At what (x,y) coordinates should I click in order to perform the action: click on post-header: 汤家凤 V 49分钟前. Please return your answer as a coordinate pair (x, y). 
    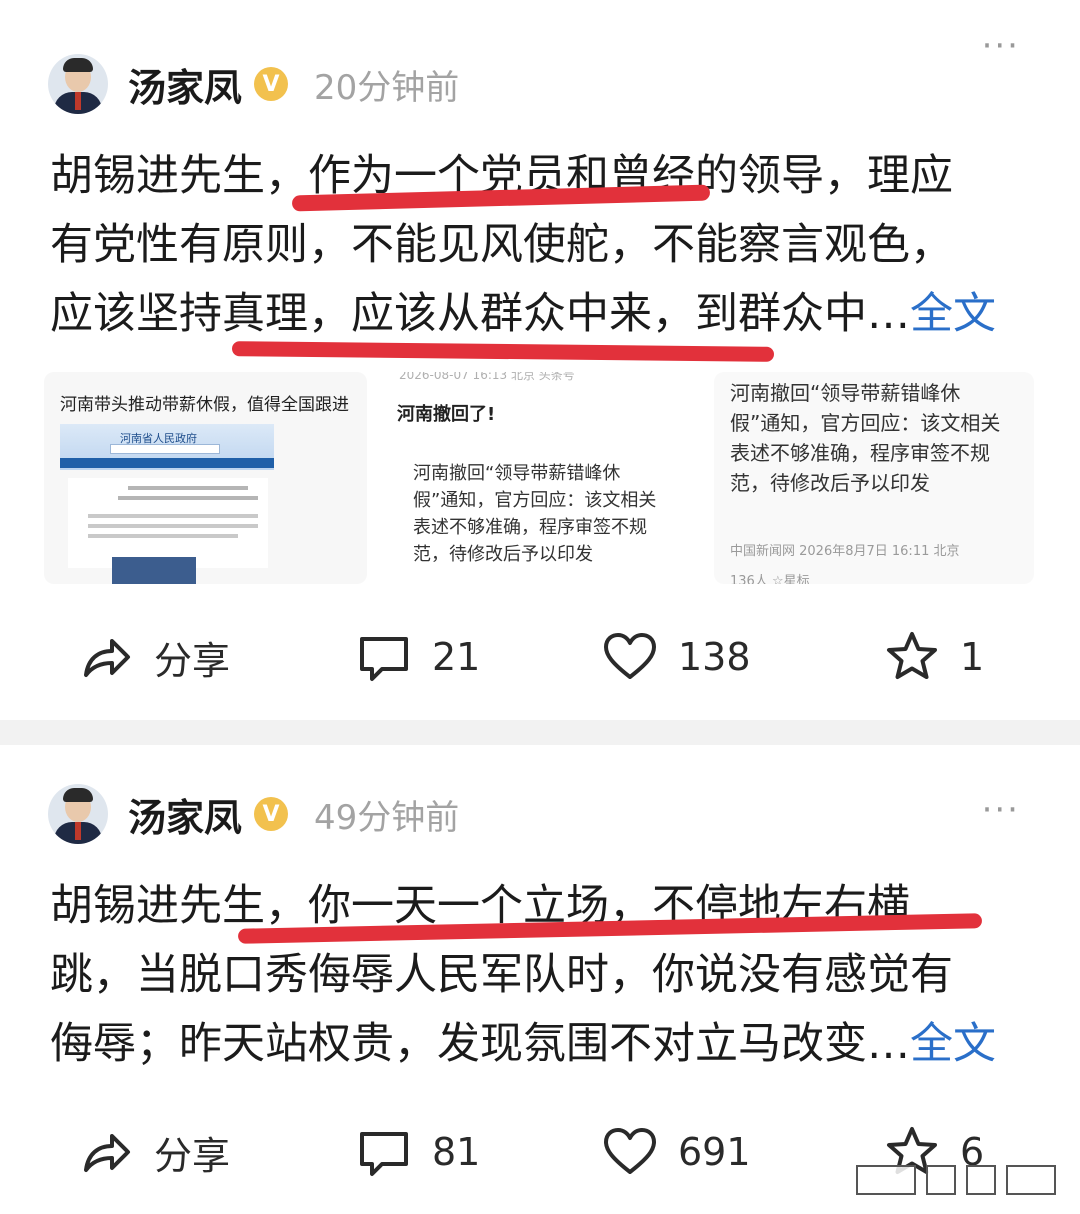
    Looking at the image, I should click on (253, 814).